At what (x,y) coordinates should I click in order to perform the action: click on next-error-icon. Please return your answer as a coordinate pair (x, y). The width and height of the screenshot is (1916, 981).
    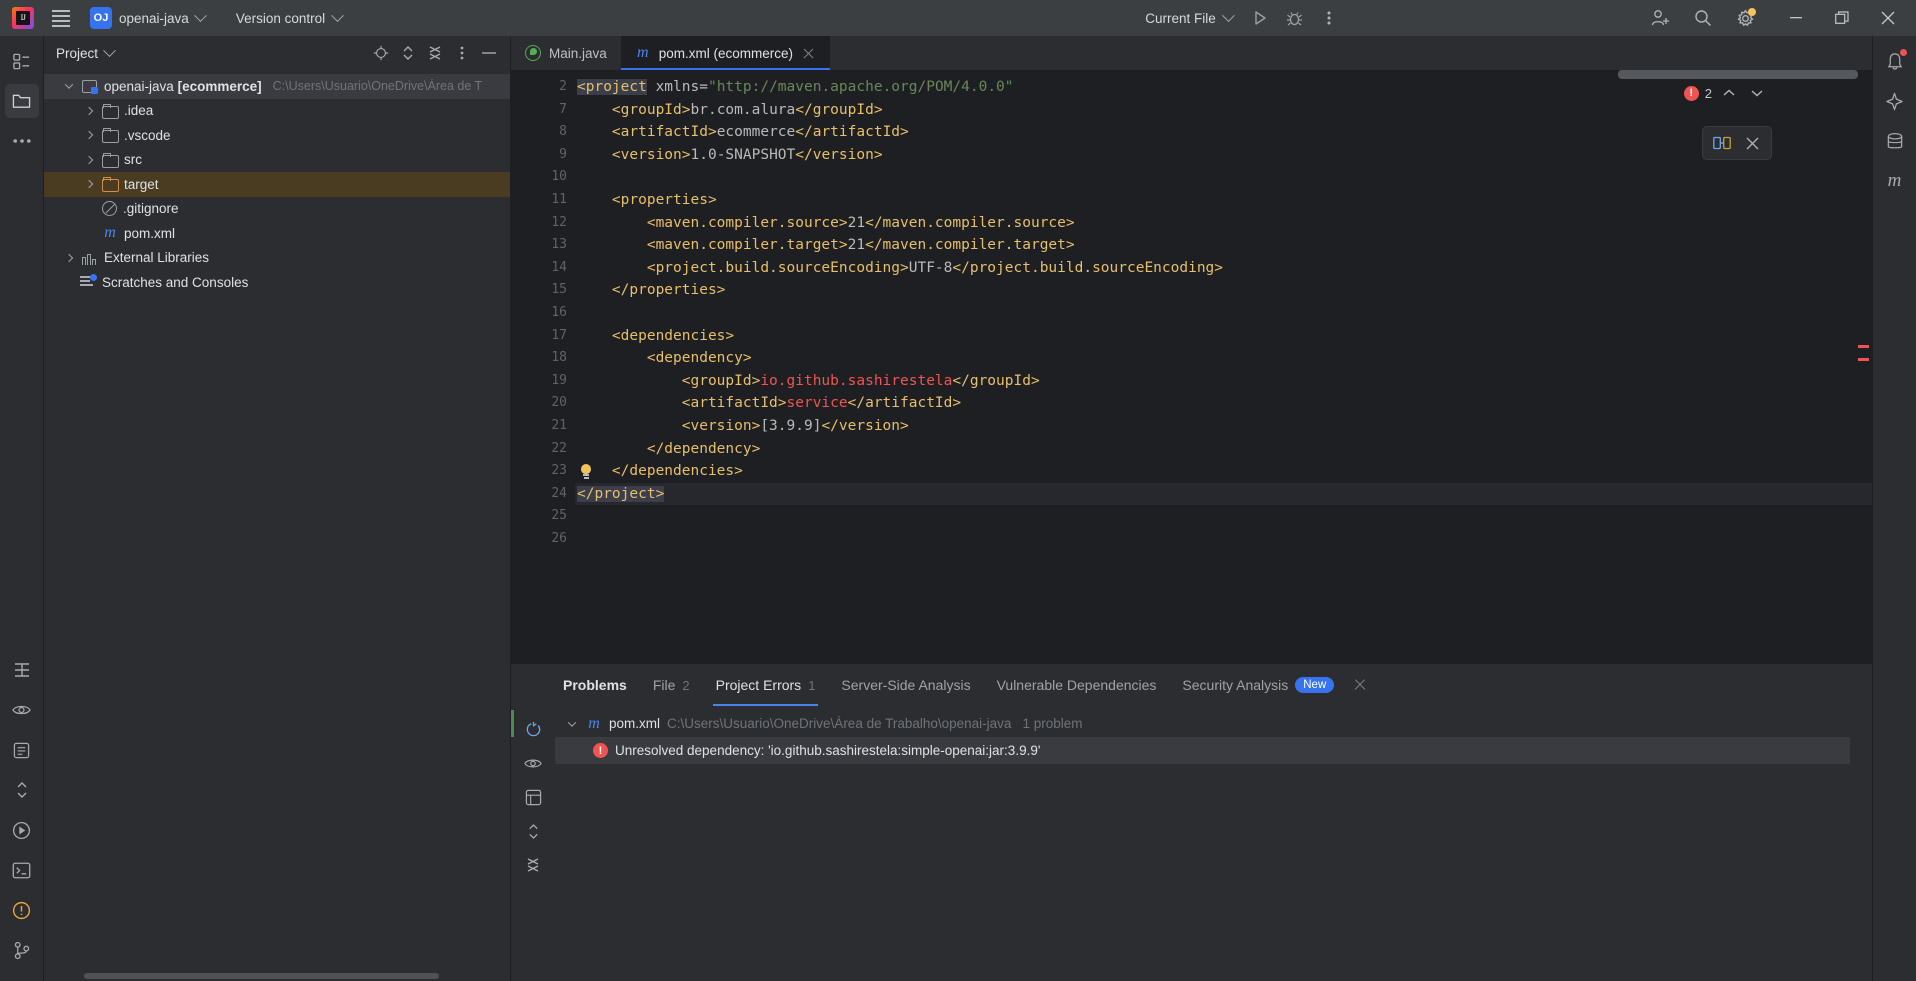
    Looking at the image, I should click on (1757, 93).